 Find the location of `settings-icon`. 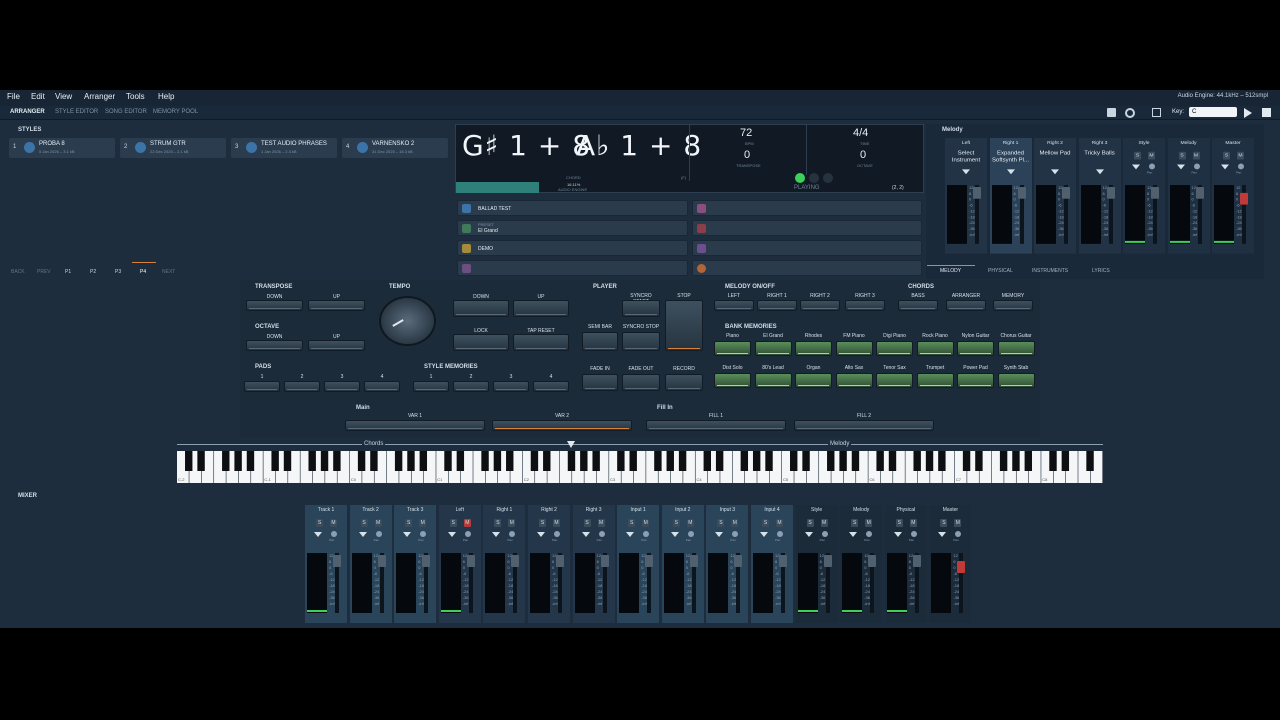

settings-icon is located at coordinates (1130, 113).